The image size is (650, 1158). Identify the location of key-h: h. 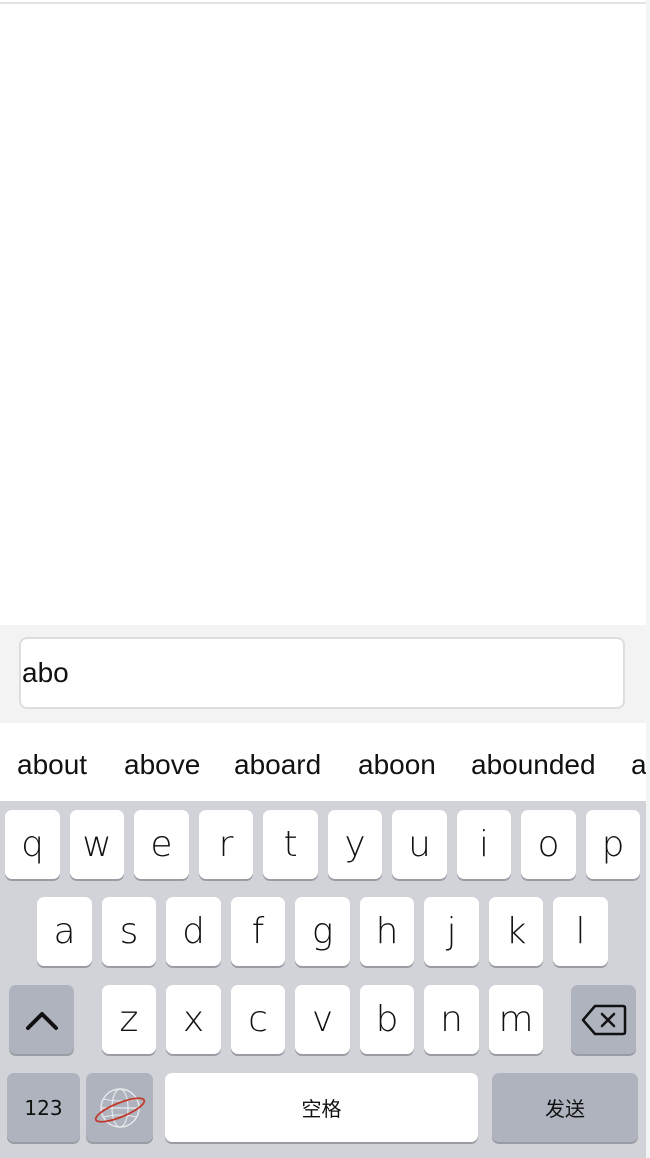
(387, 931).